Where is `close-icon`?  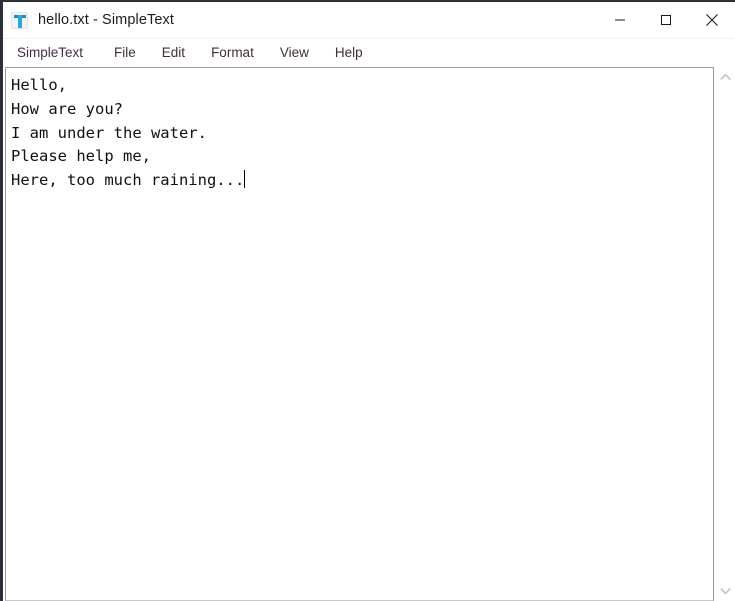 close-icon is located at coordinates (712, 20).